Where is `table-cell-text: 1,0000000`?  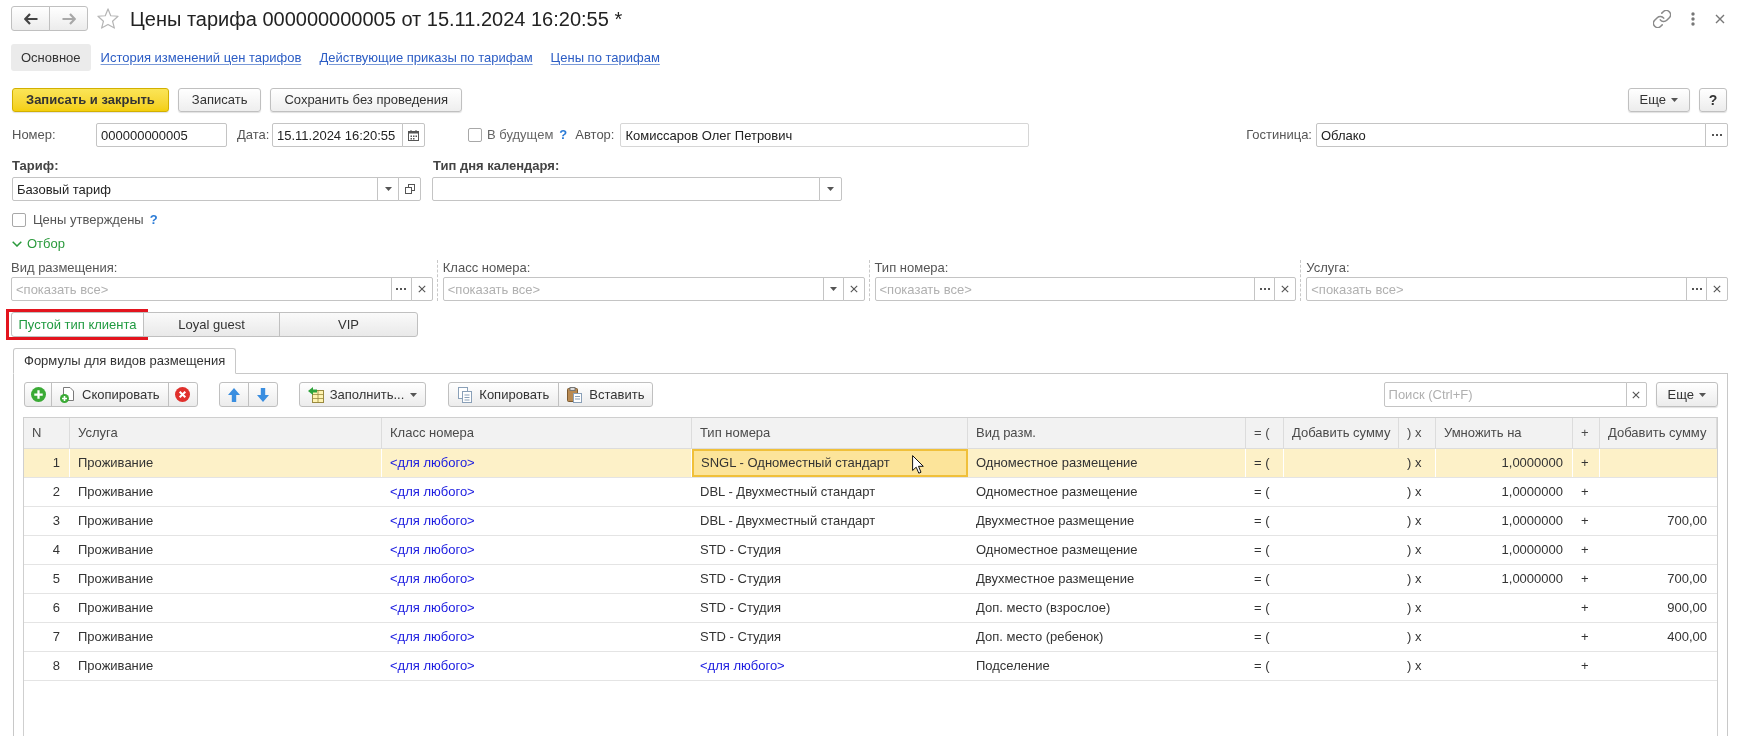
table-cell-text: 1,0000000 is located at coordinates (1532, 579).